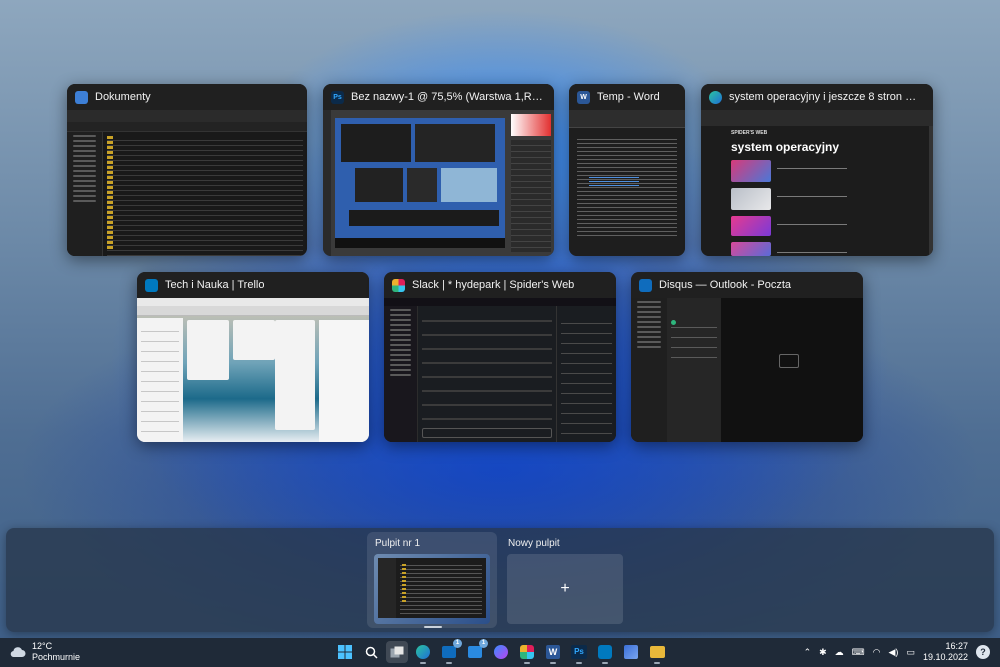 Image resolution: width=1000 pixels, height=667 pixels. Describe the element at coordinates (785, 147) in the screenshot. I see `page-heading: system operacyjny` at that location.